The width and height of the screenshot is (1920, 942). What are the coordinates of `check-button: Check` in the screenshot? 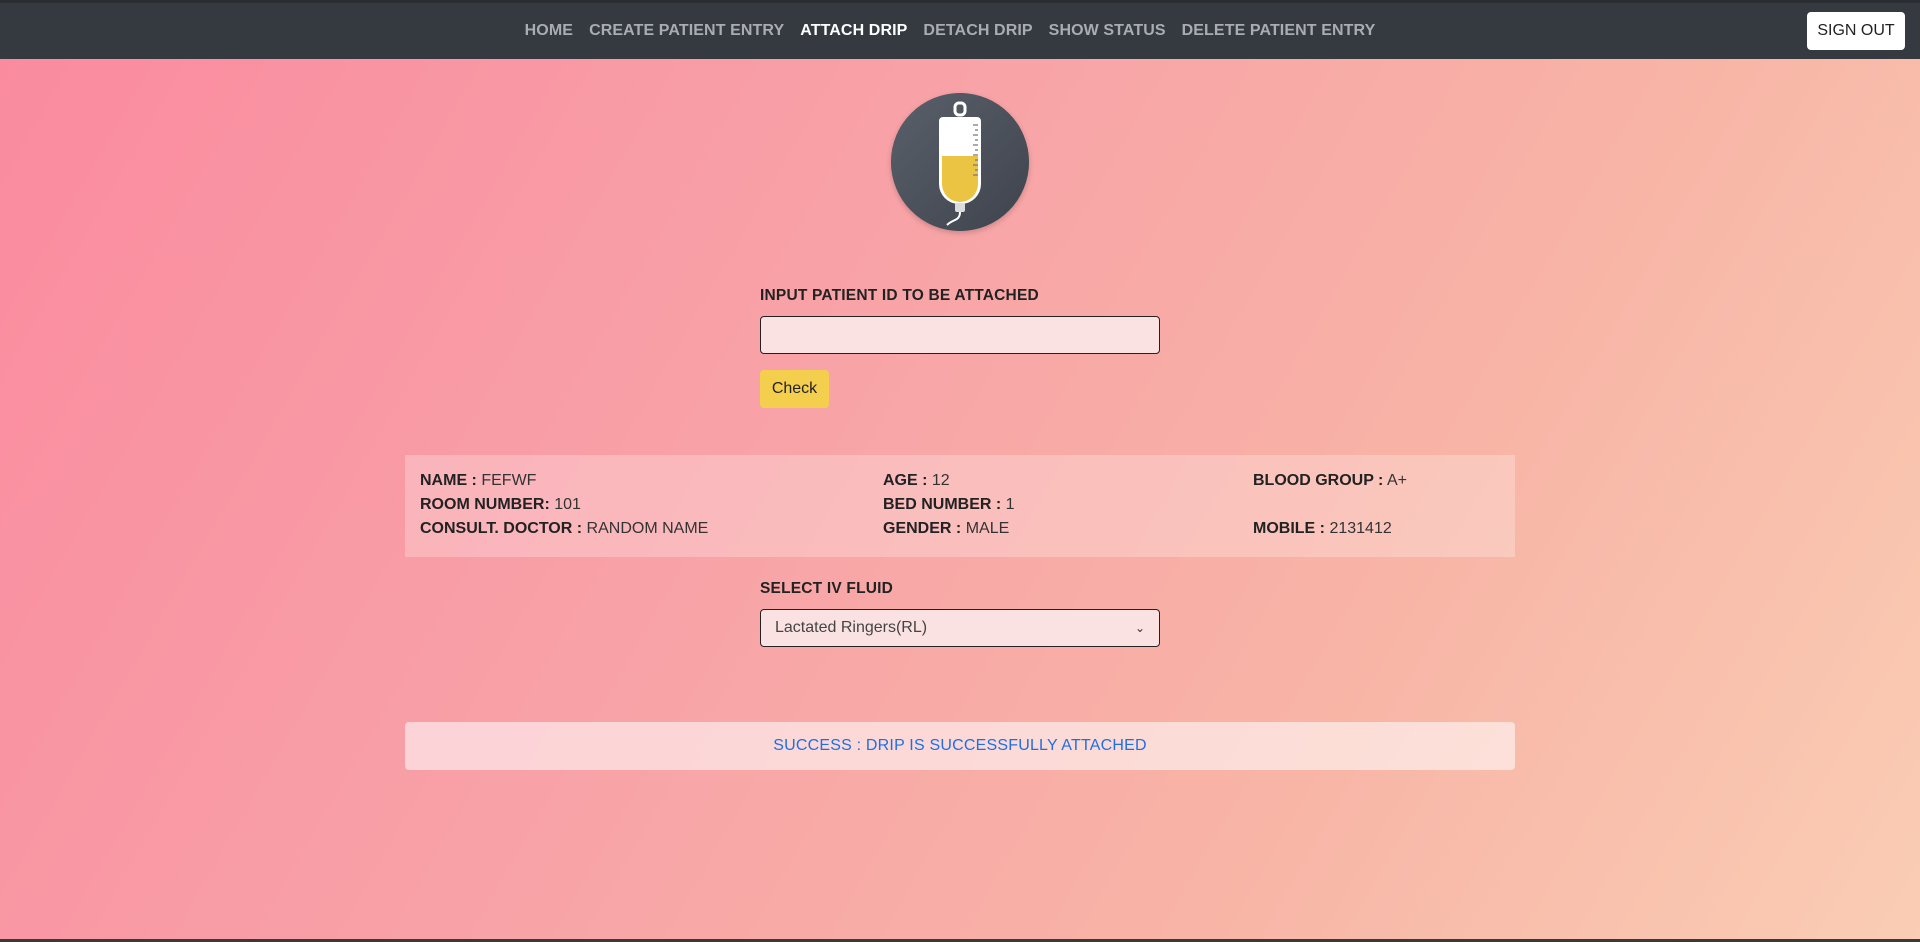 It's located at (794, 389).